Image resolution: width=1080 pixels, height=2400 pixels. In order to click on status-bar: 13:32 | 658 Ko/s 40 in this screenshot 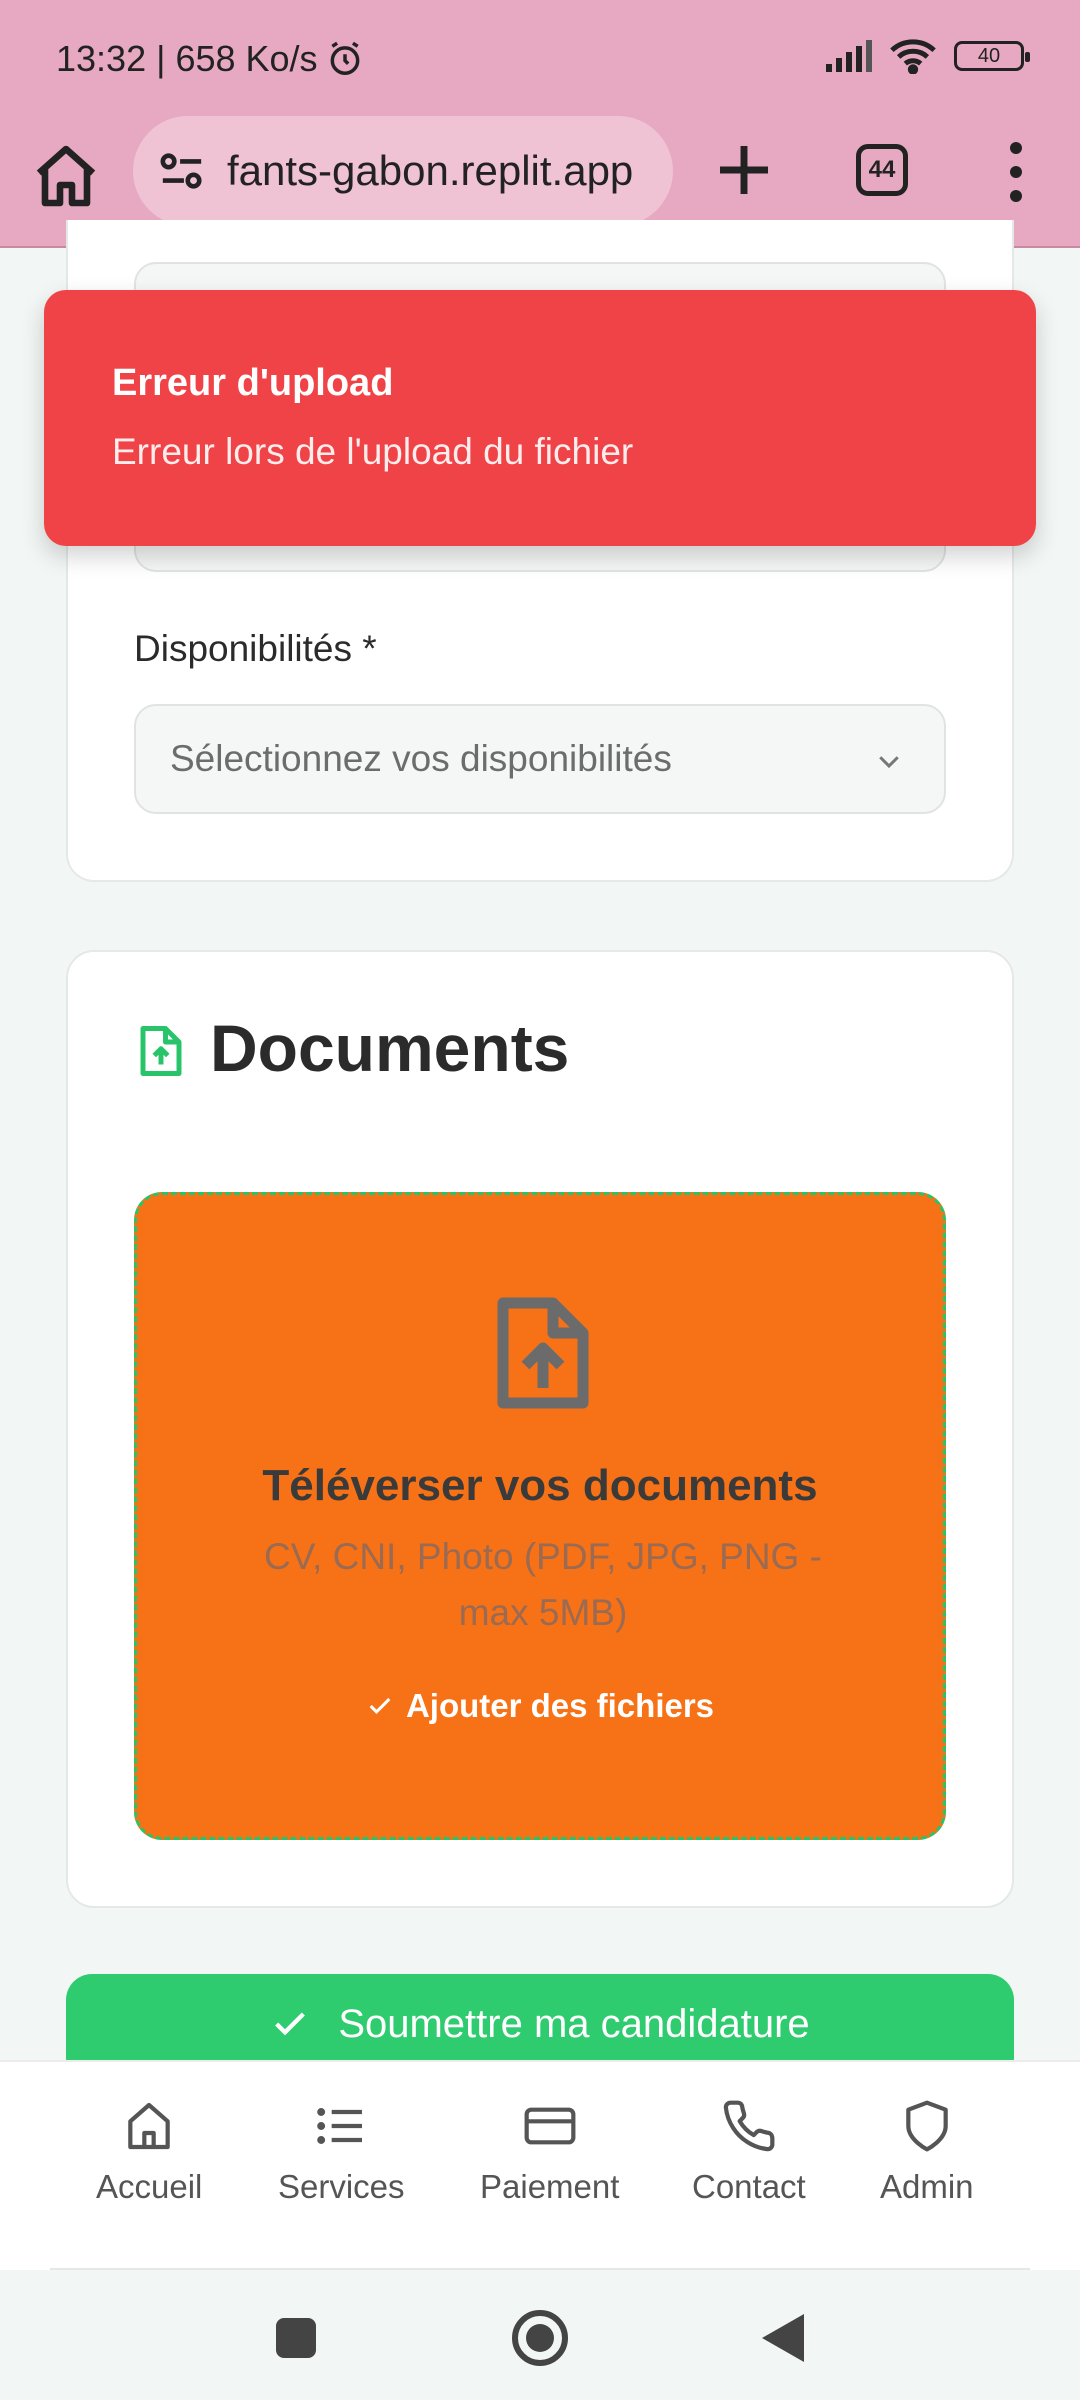, I will do `click(540, 56)`.